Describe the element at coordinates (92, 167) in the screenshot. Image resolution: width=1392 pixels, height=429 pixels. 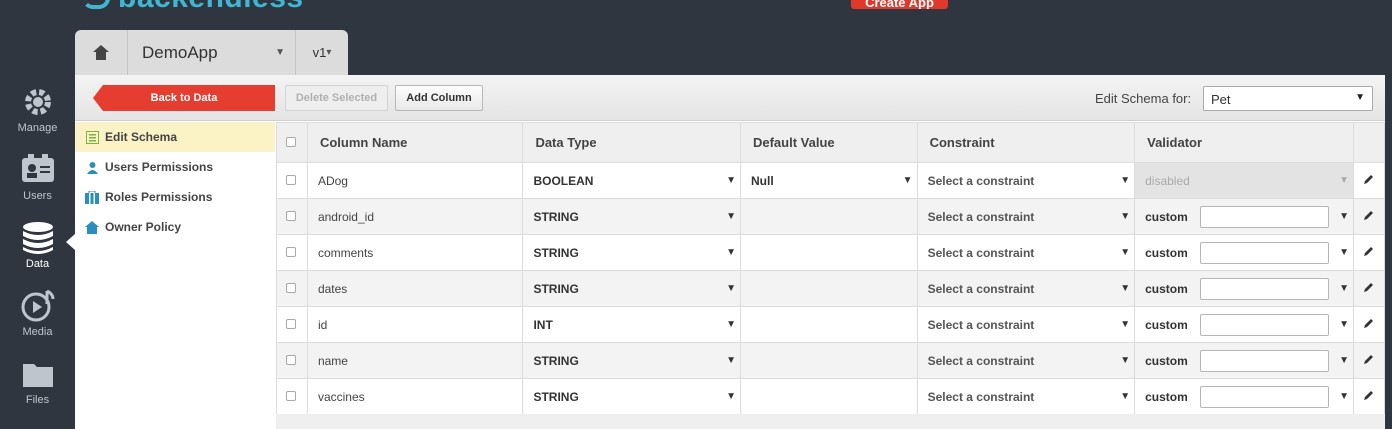
I see `user-icon` at that location.